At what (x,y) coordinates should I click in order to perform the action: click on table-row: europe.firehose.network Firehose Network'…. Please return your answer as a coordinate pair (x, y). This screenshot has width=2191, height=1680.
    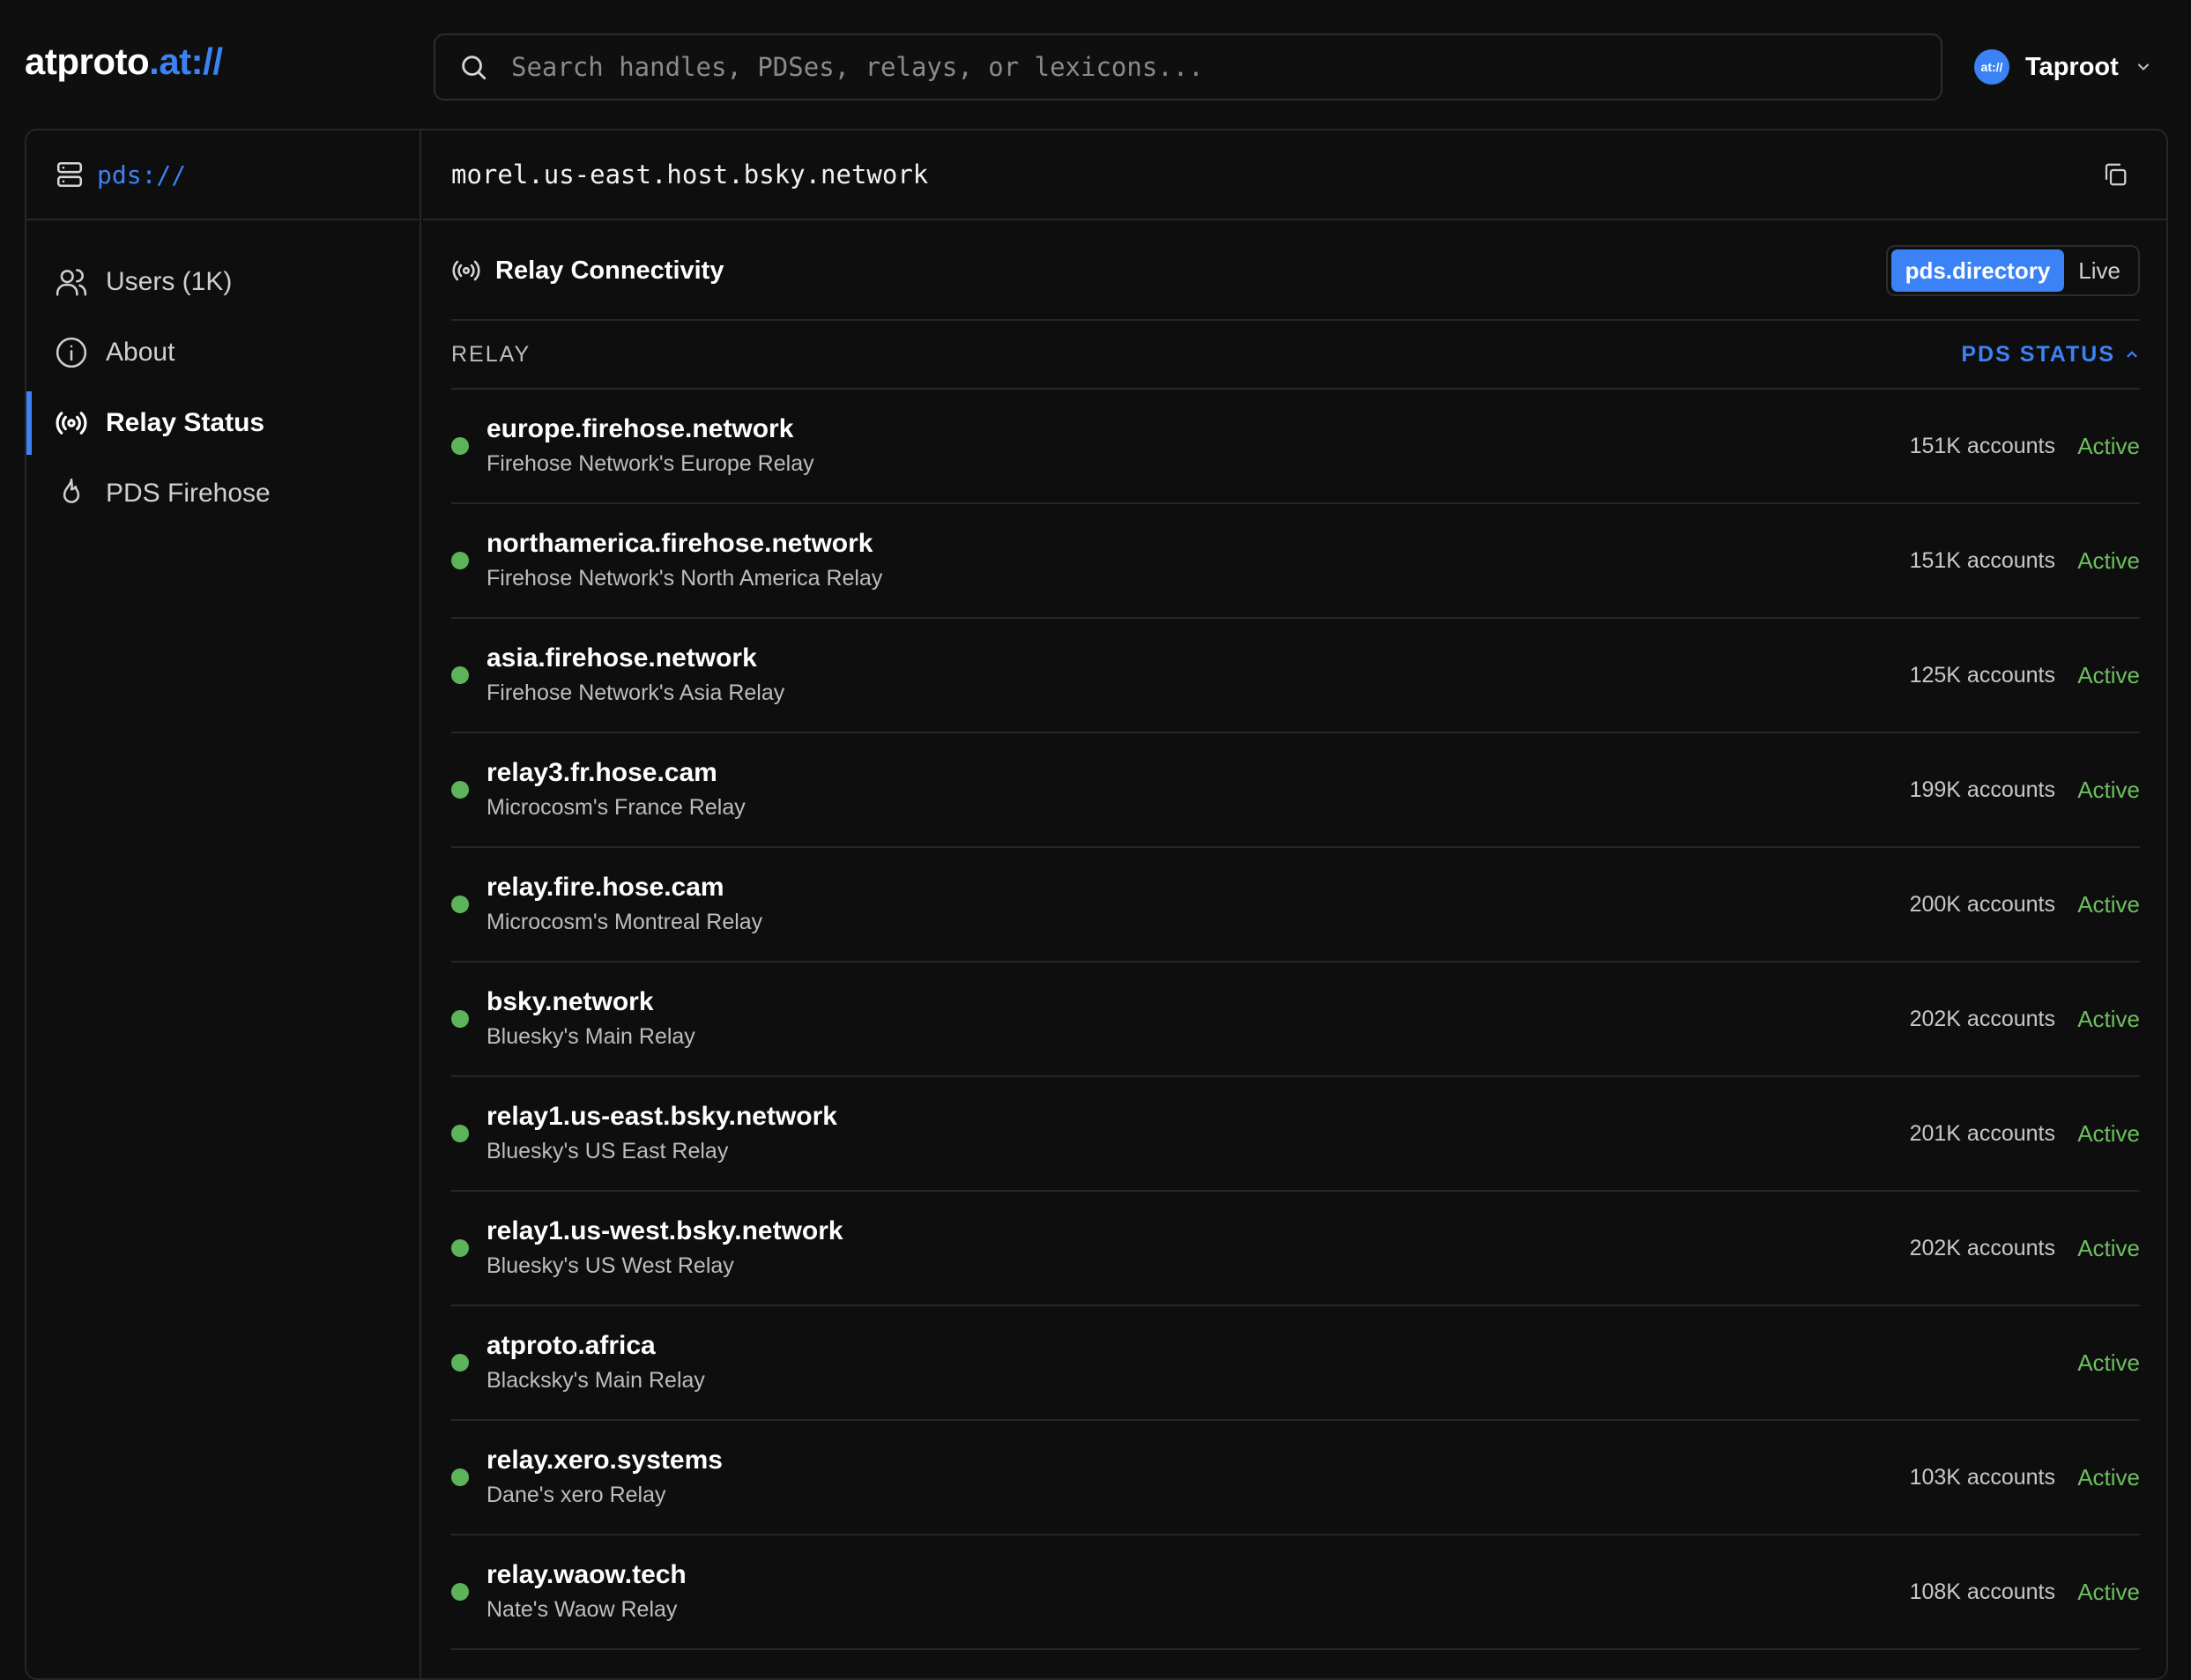
    Looking at the image, I should click on (1295, 447).